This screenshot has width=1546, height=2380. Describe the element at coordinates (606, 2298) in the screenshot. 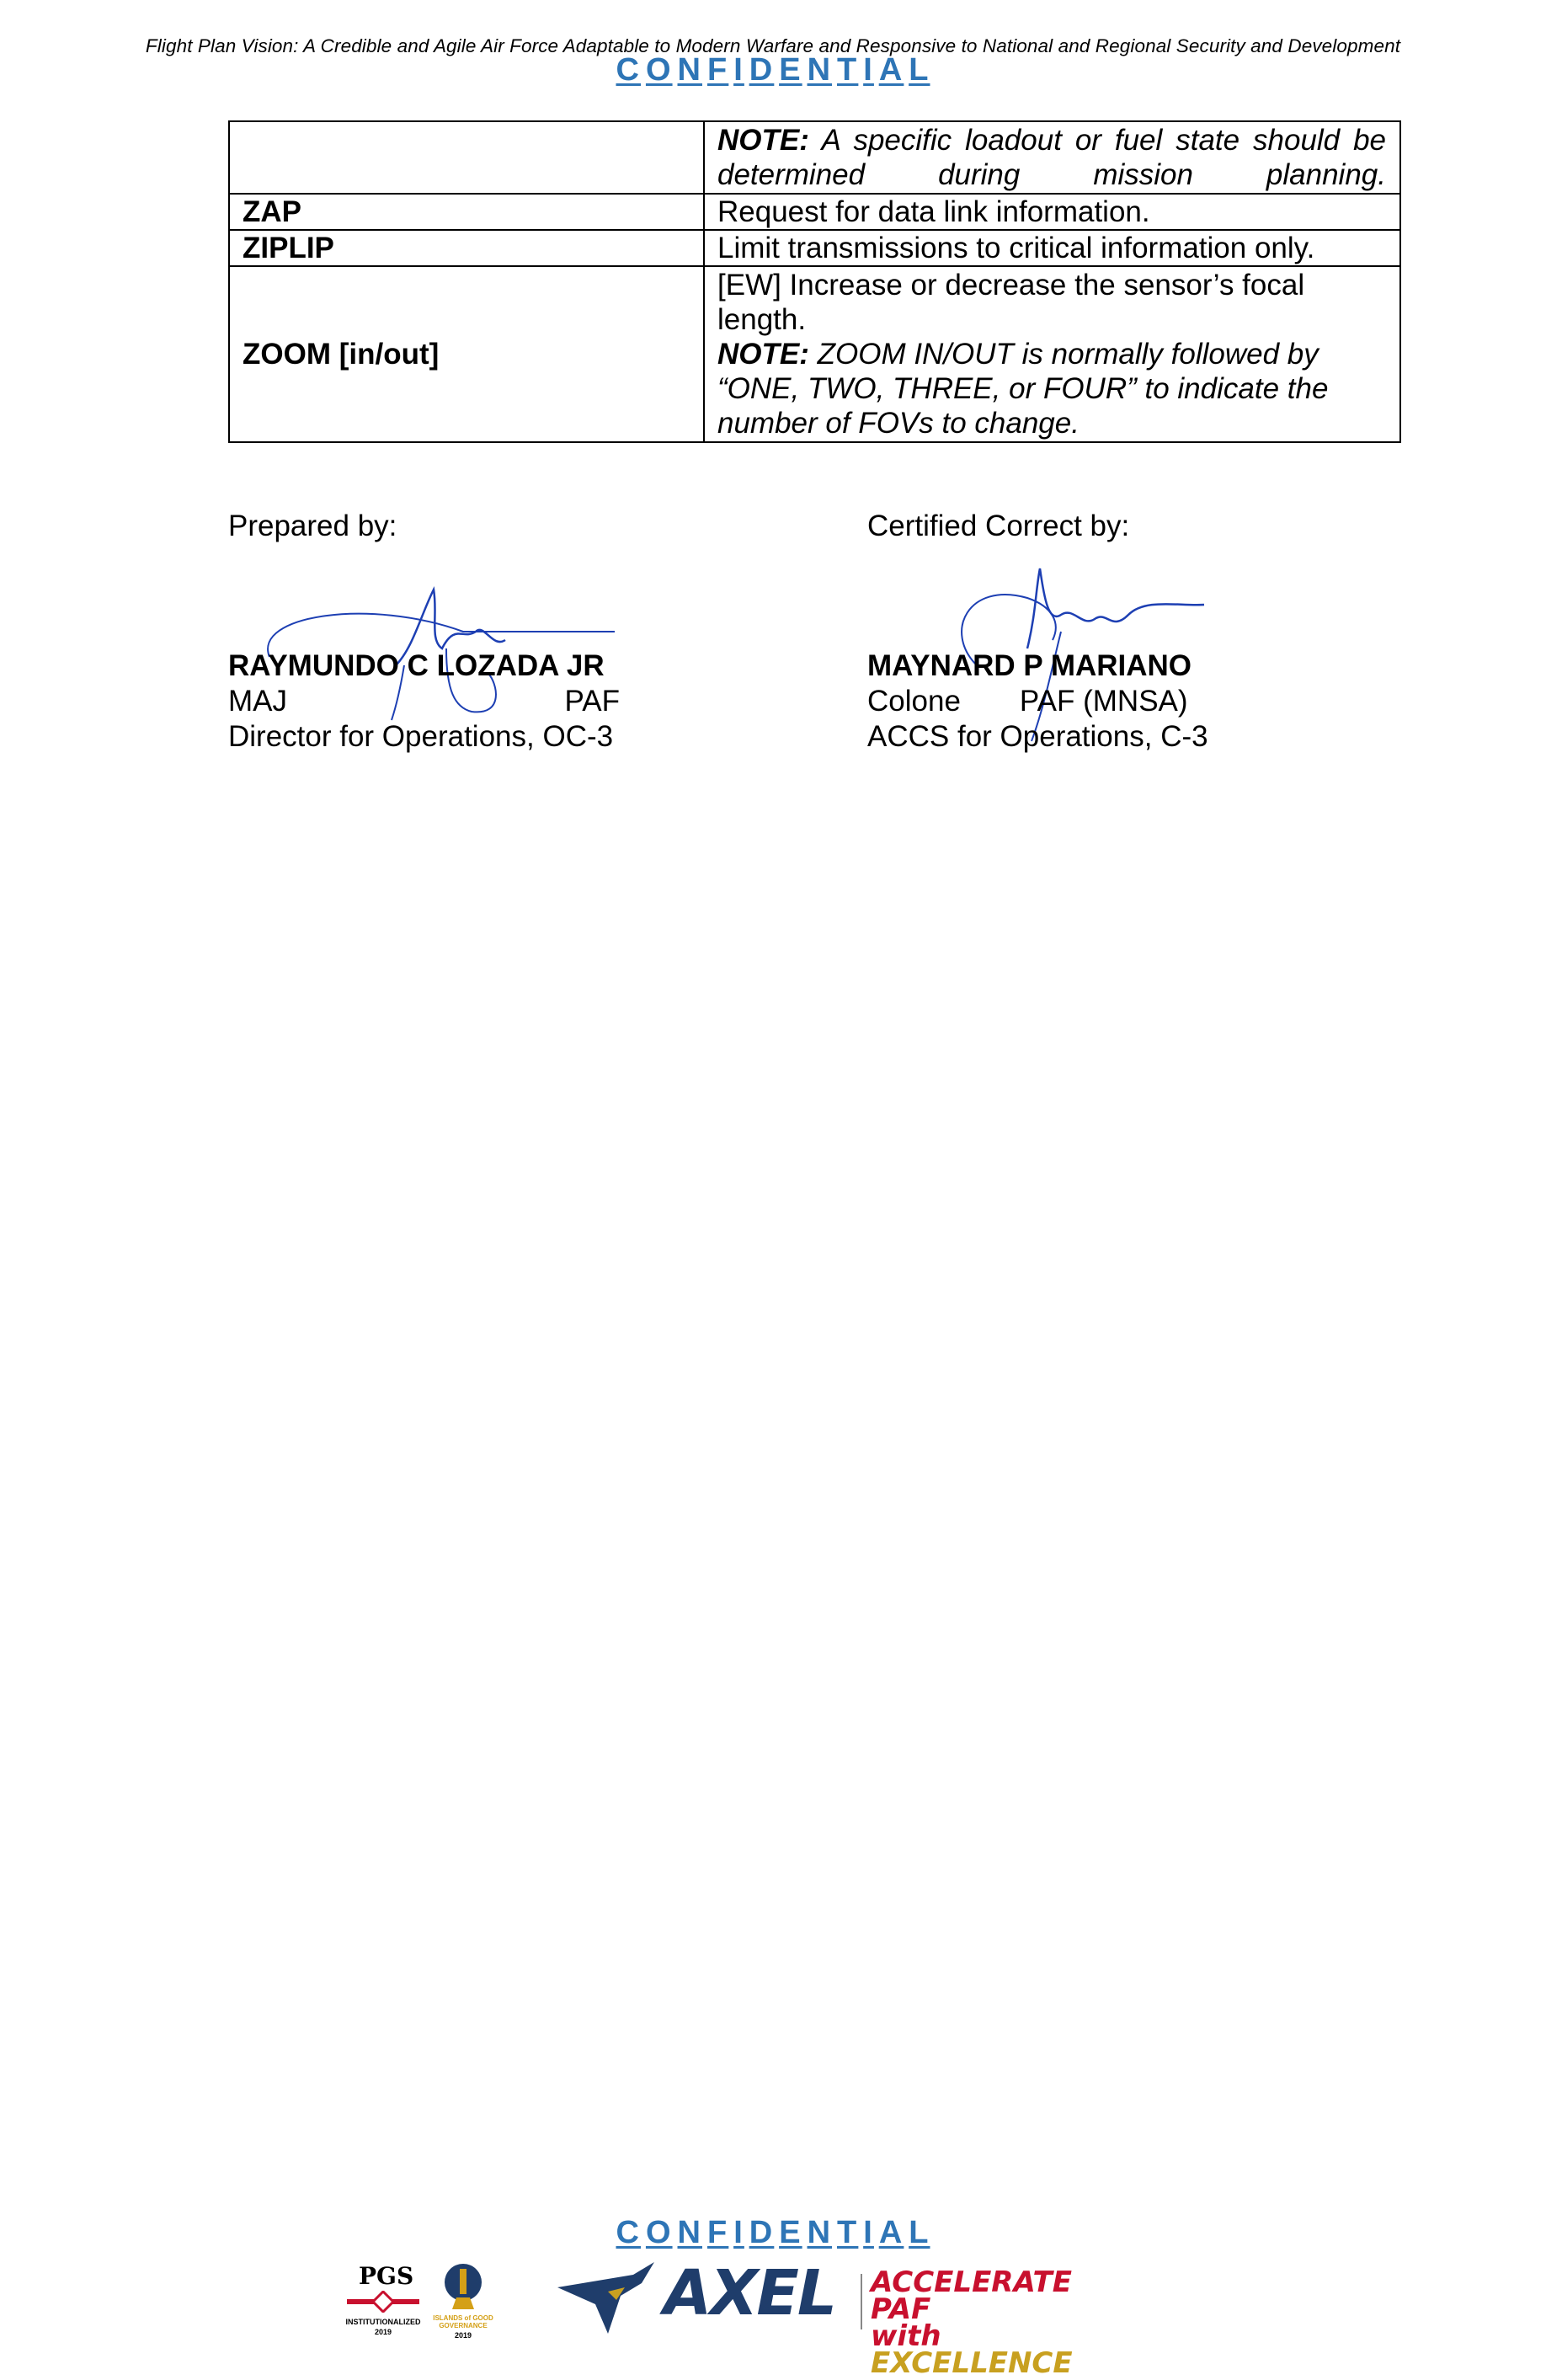

I see `eagle-emblem-icon` at that location.